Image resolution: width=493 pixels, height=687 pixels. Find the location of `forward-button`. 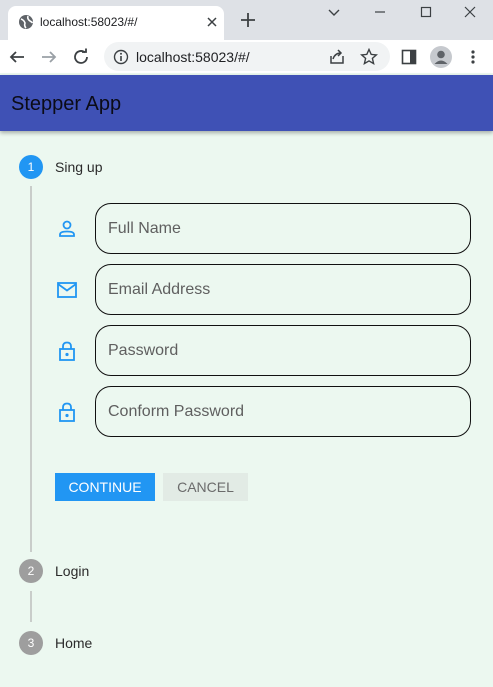

forward-button is located at coordinates (49, 57).